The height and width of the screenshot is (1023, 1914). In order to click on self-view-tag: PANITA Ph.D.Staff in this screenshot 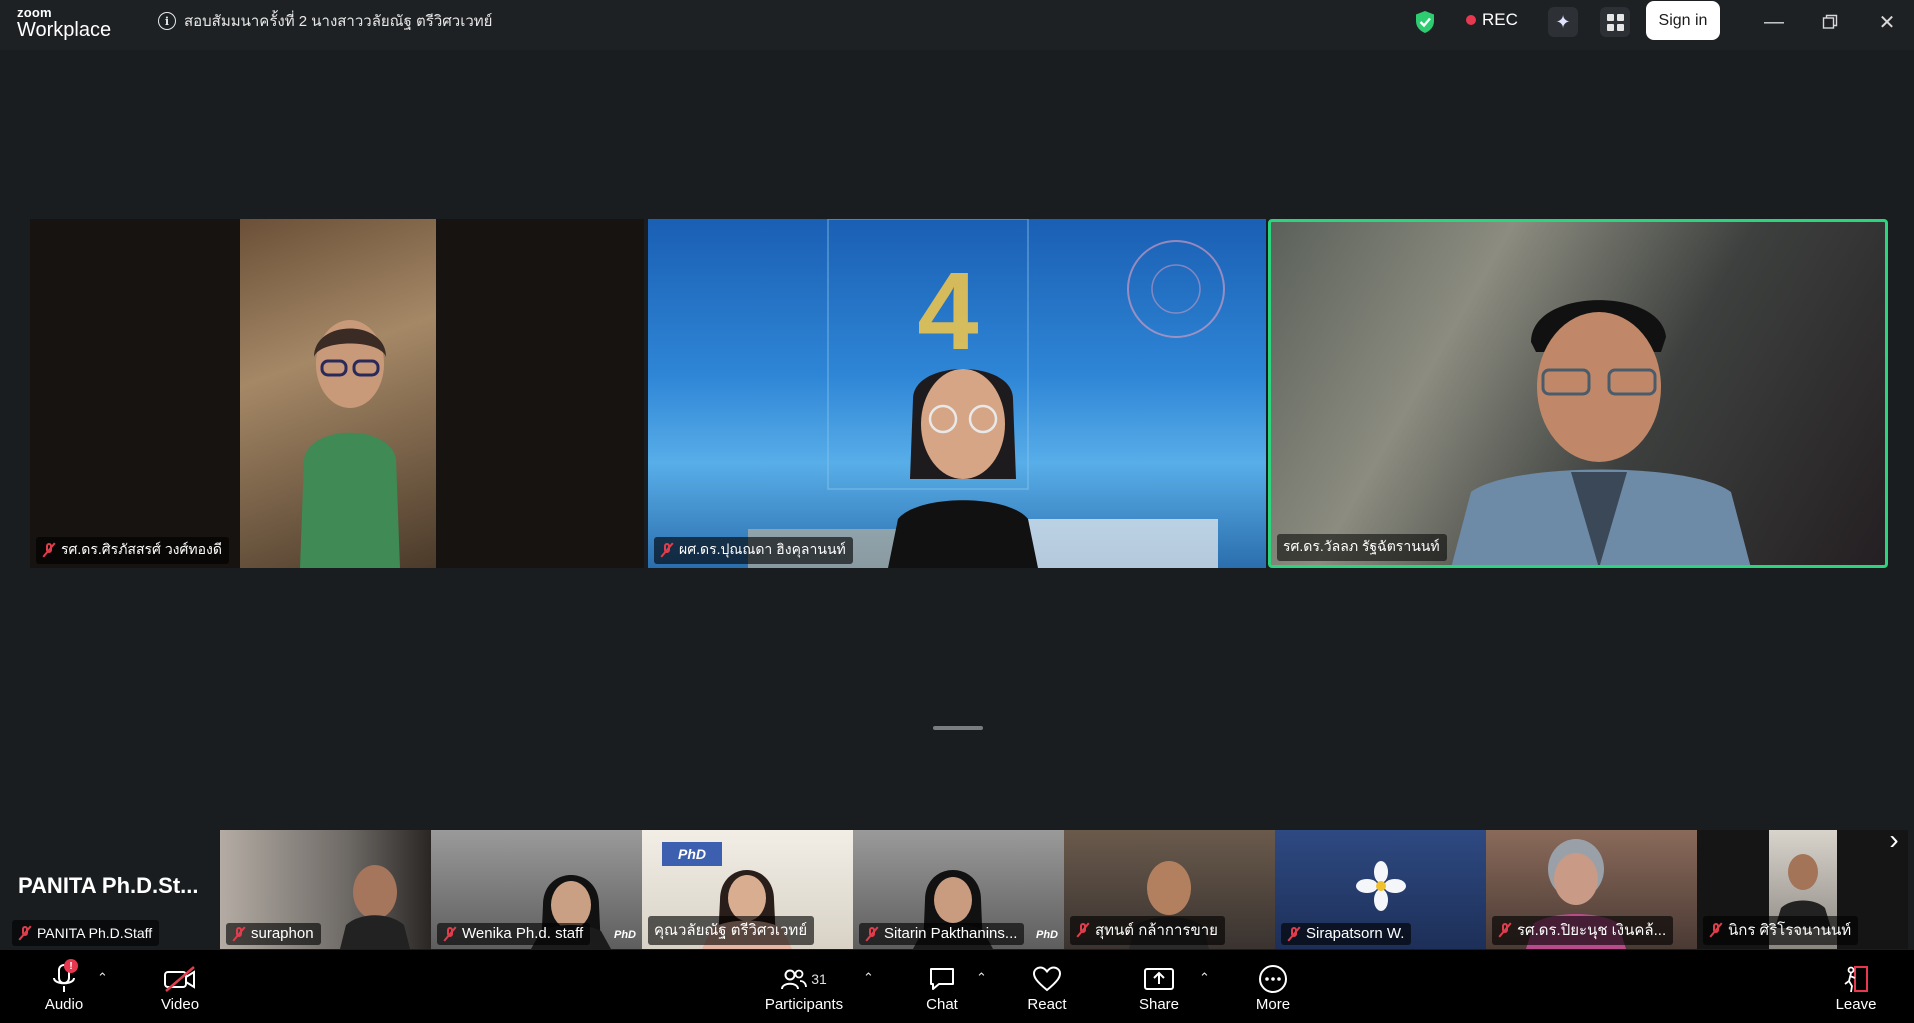, I will do `click(86, 933)`.